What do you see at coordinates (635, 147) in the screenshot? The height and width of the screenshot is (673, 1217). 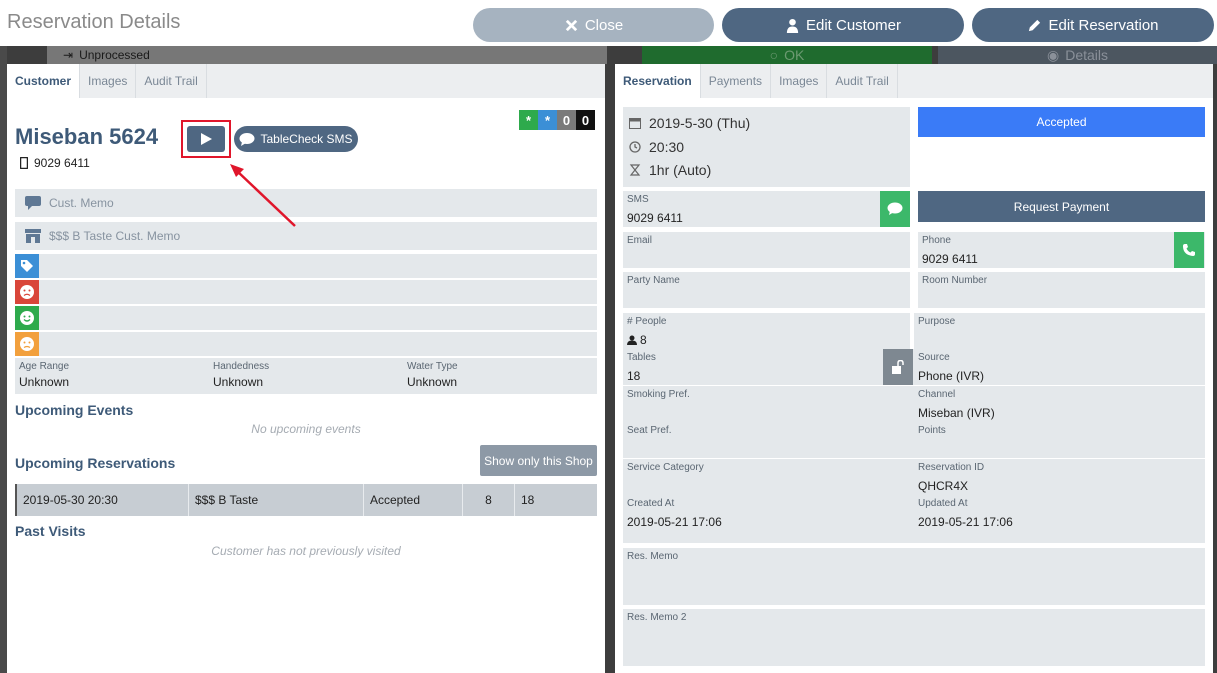 I see `clock-icon` at bounding box center [635, 147].